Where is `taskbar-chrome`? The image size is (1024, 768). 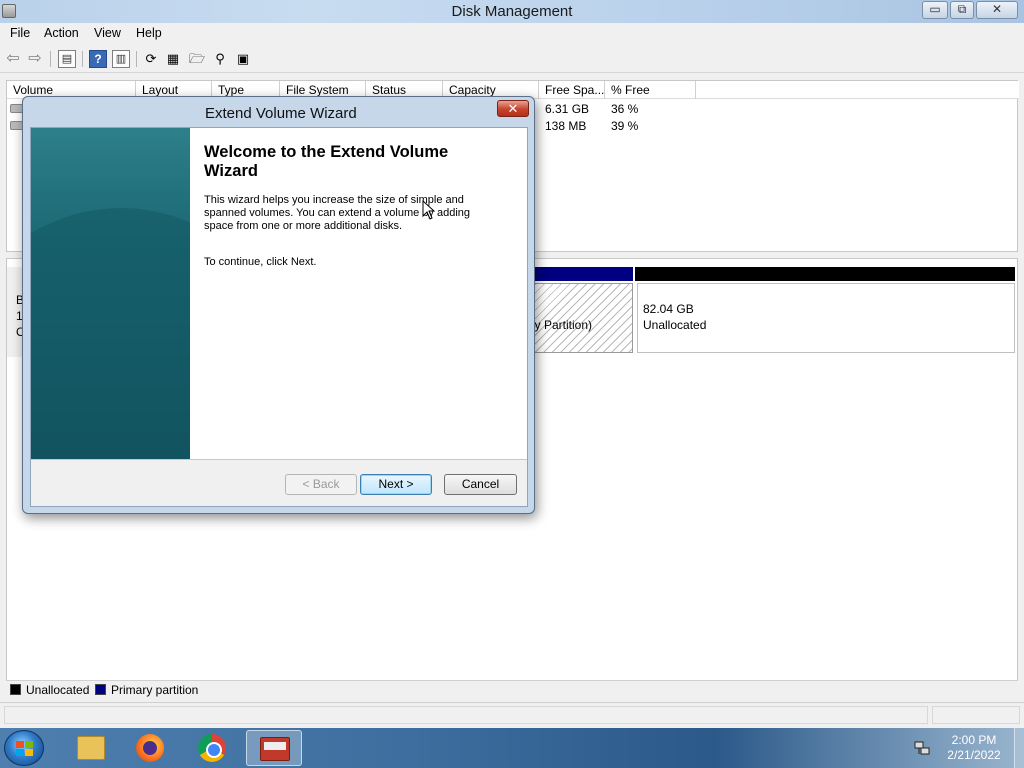
taskbar-chrome is located at coordinates (212, 748).